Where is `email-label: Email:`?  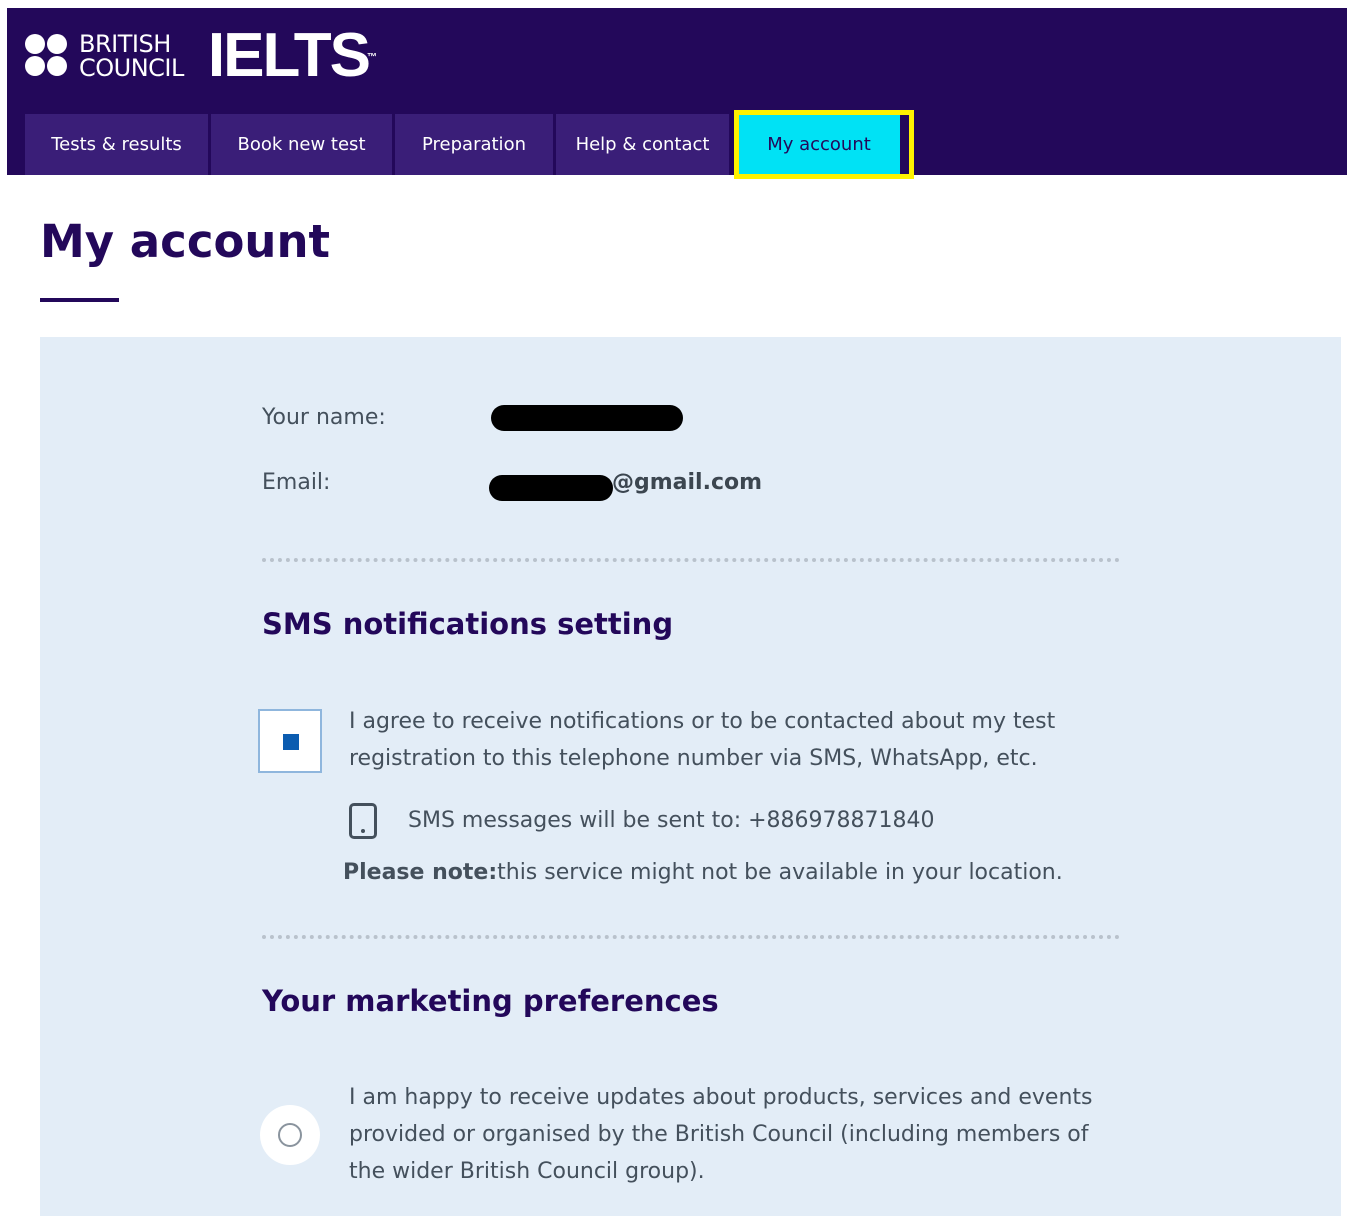 email-label: Email: is located at coordinates (296, 482).